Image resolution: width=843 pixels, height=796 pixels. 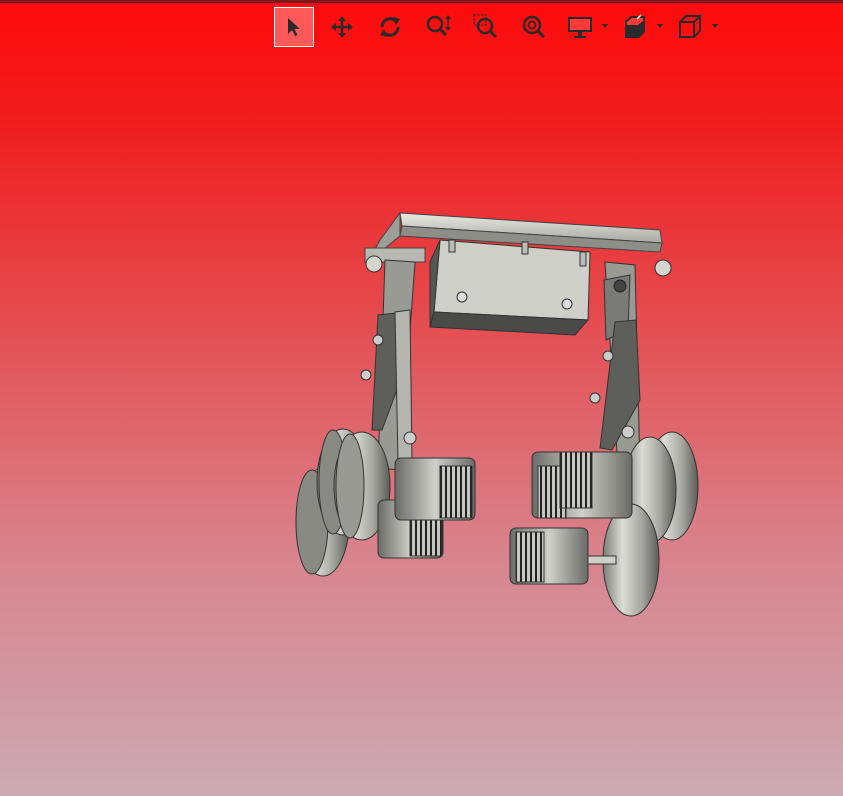 I want to click on zoom-fit-icon, so click(x=534, y=27).